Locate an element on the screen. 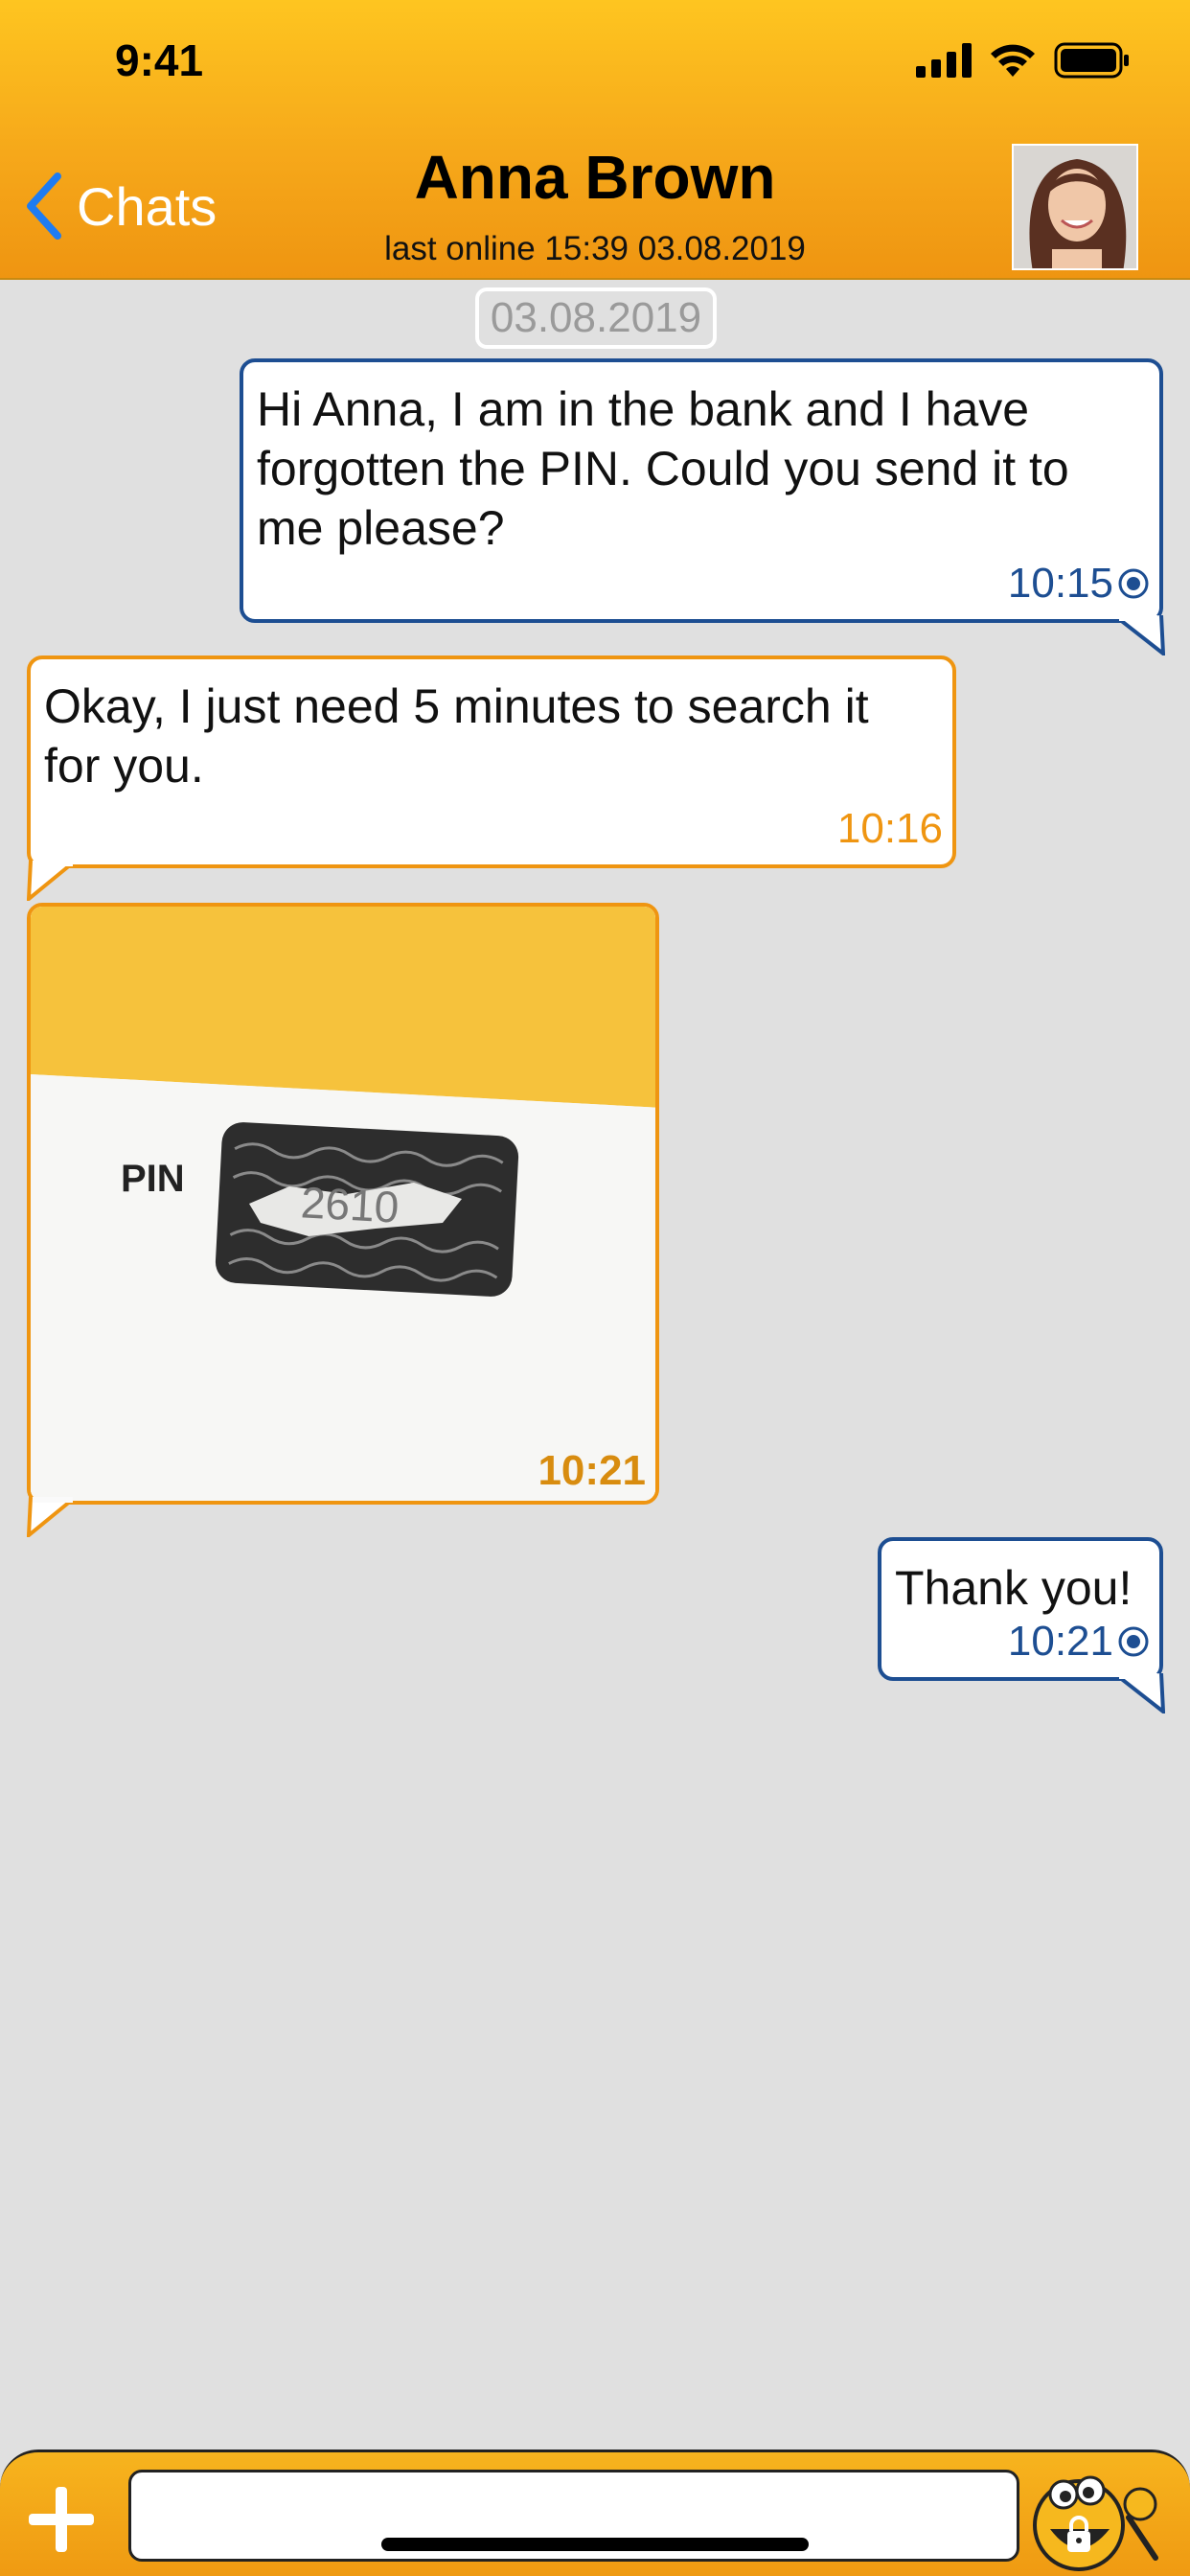 This screenshot has height=2576, width=1190. message-time: 10:15 is located at coordinates (1079, 583).